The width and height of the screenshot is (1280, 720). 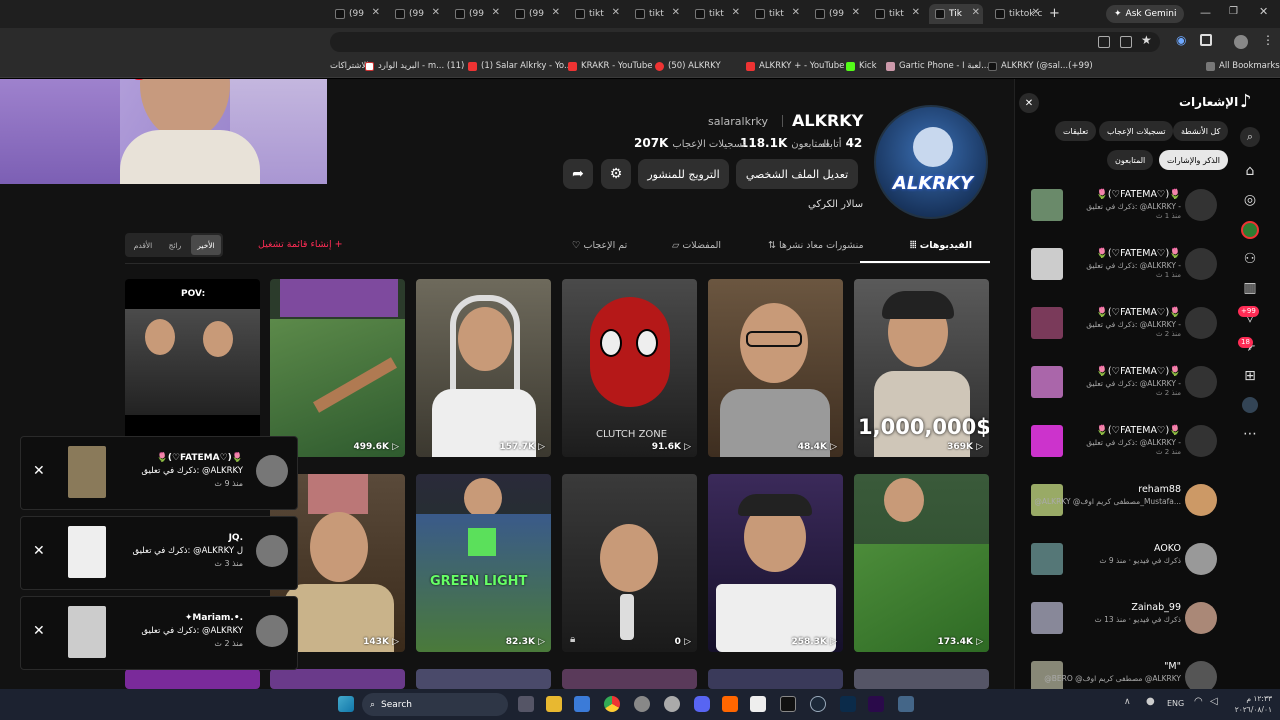 I want to click on new-tab-button: +, so click(x=1054, y=13).